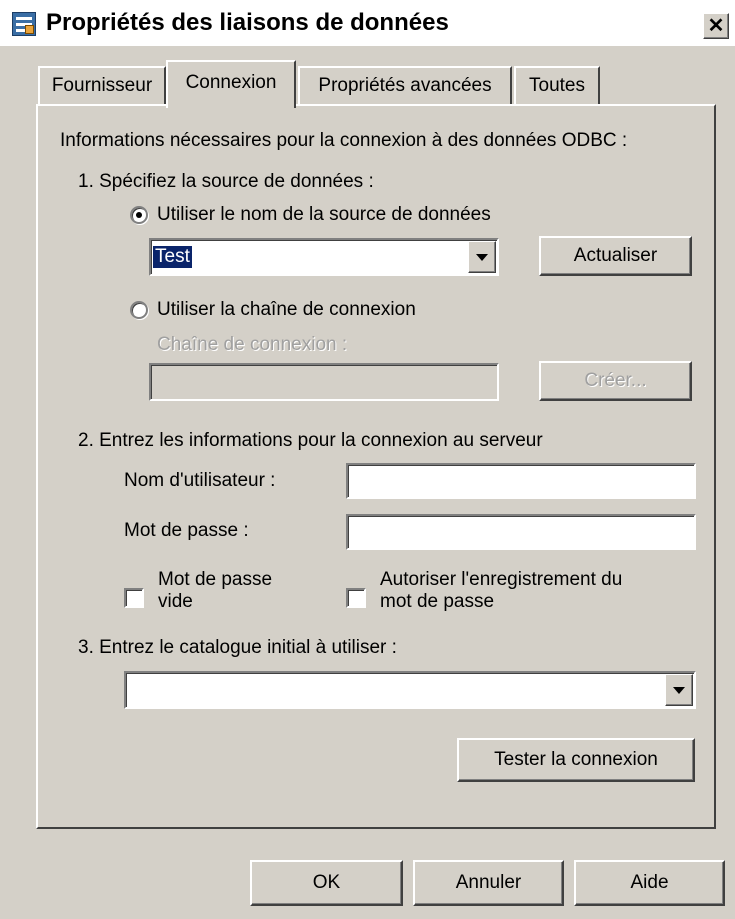 The height and width of the screenshot is (919, 735). What do you see at coordinates (324, 382) in the screenshot?
I see `connstring-input` at bounding box center [324, 382].